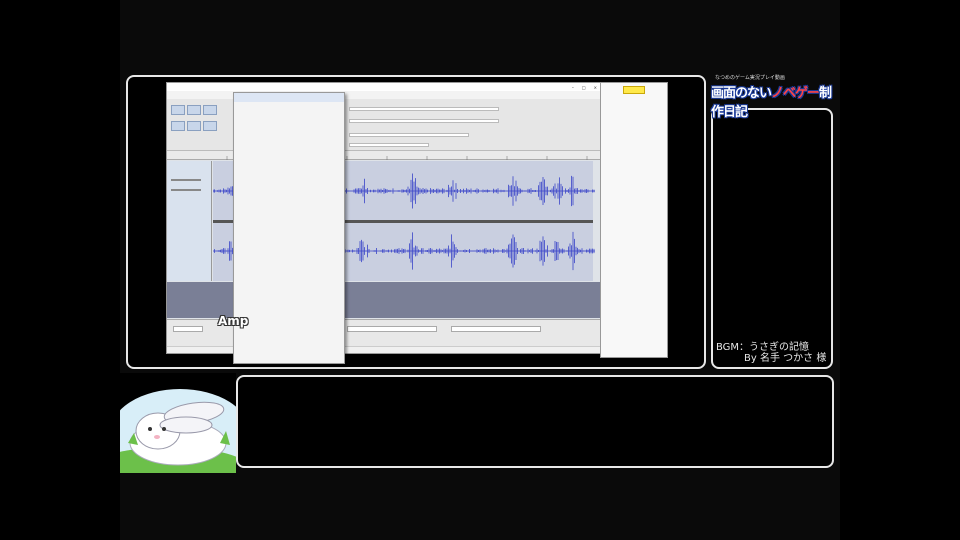 The height and width of the screenshot is (540, 960). I want to click on secondary-window-panel, so click(634, 220).